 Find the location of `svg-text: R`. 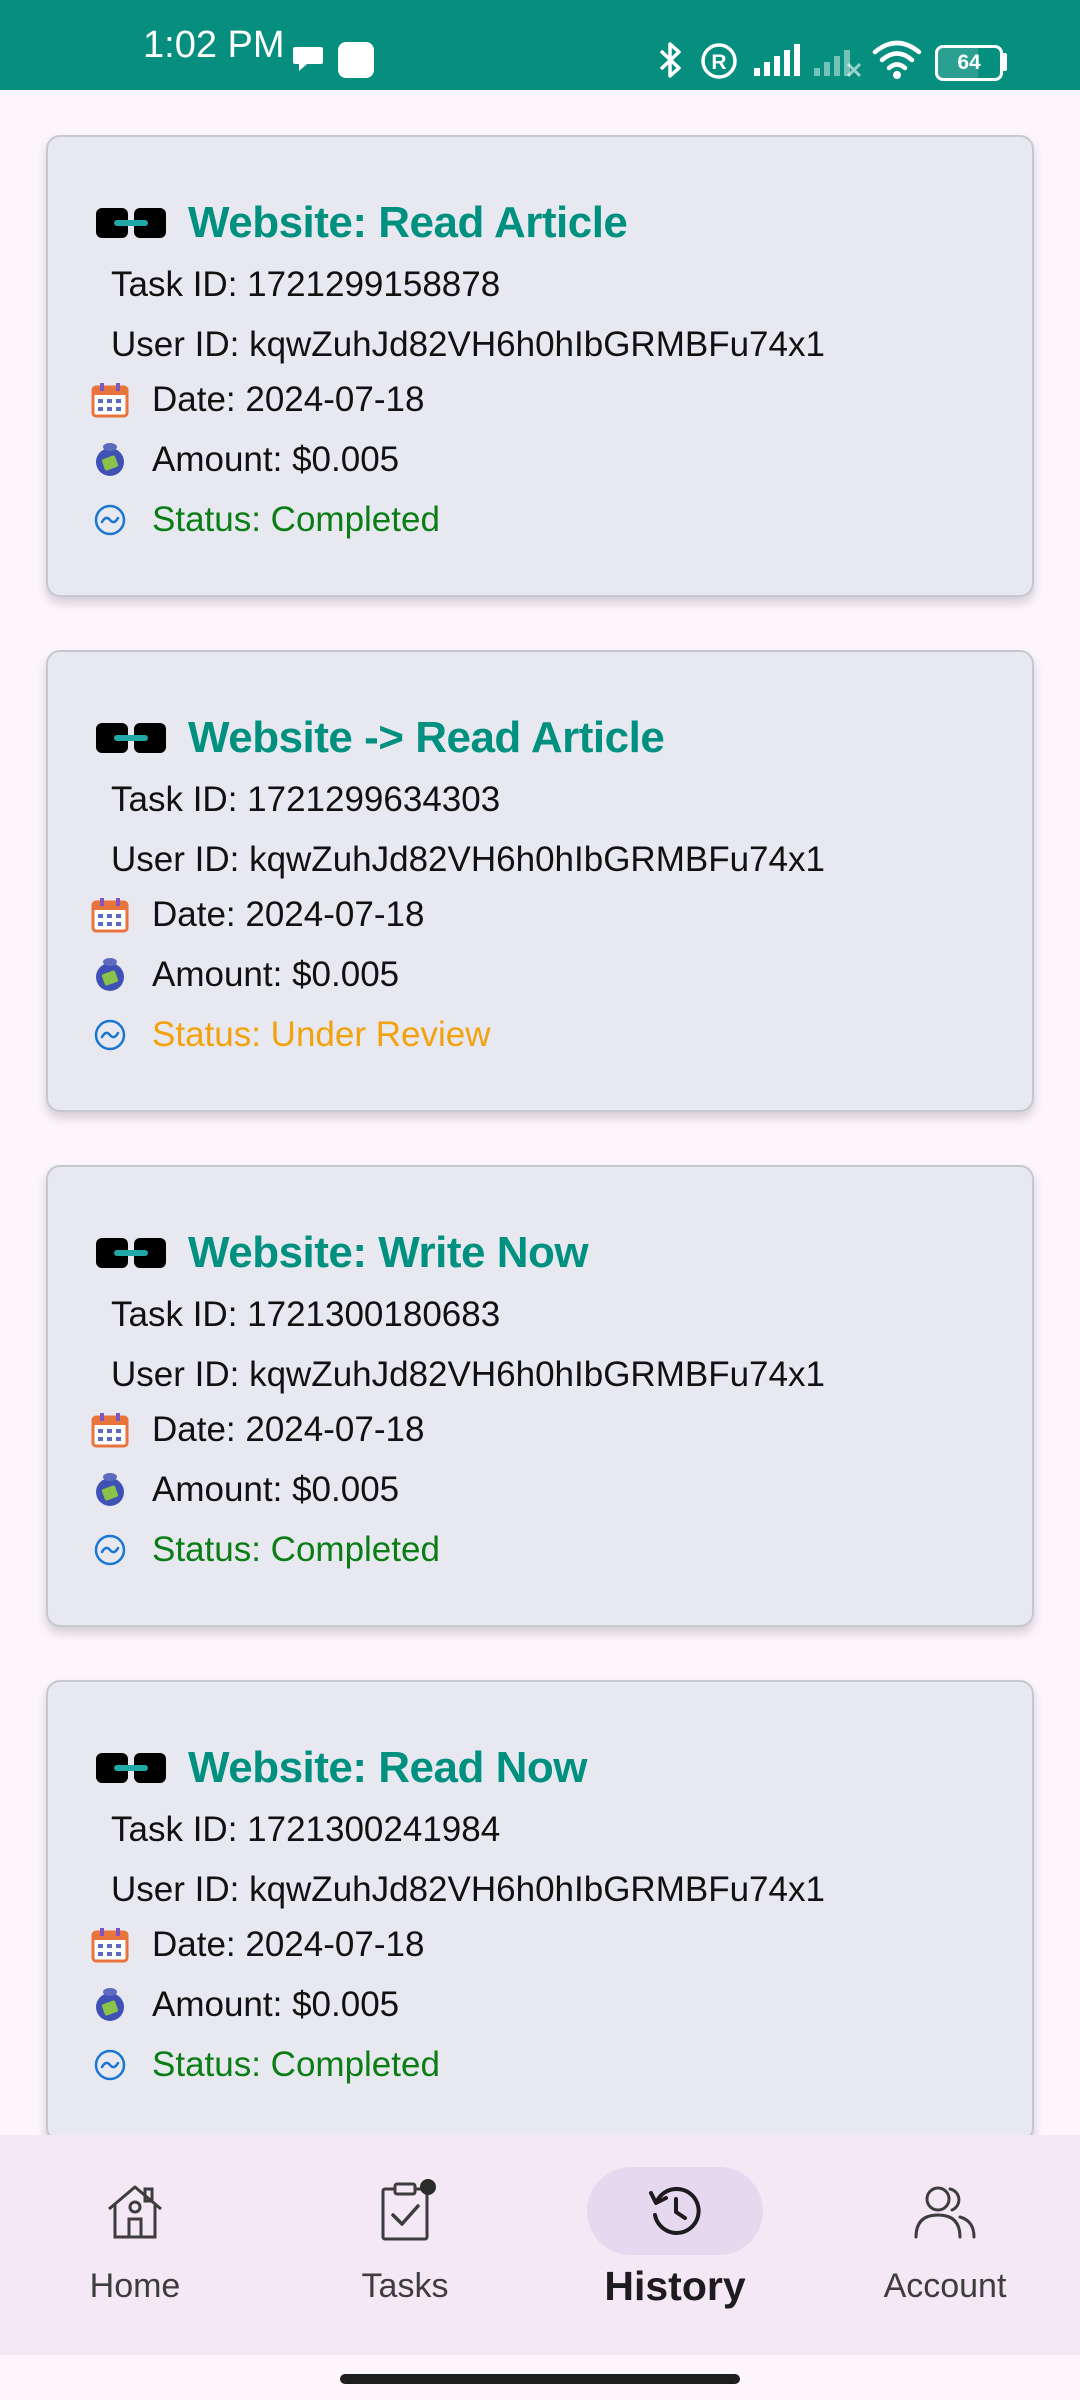

svg-text: R is located at coordinates (718, 62).